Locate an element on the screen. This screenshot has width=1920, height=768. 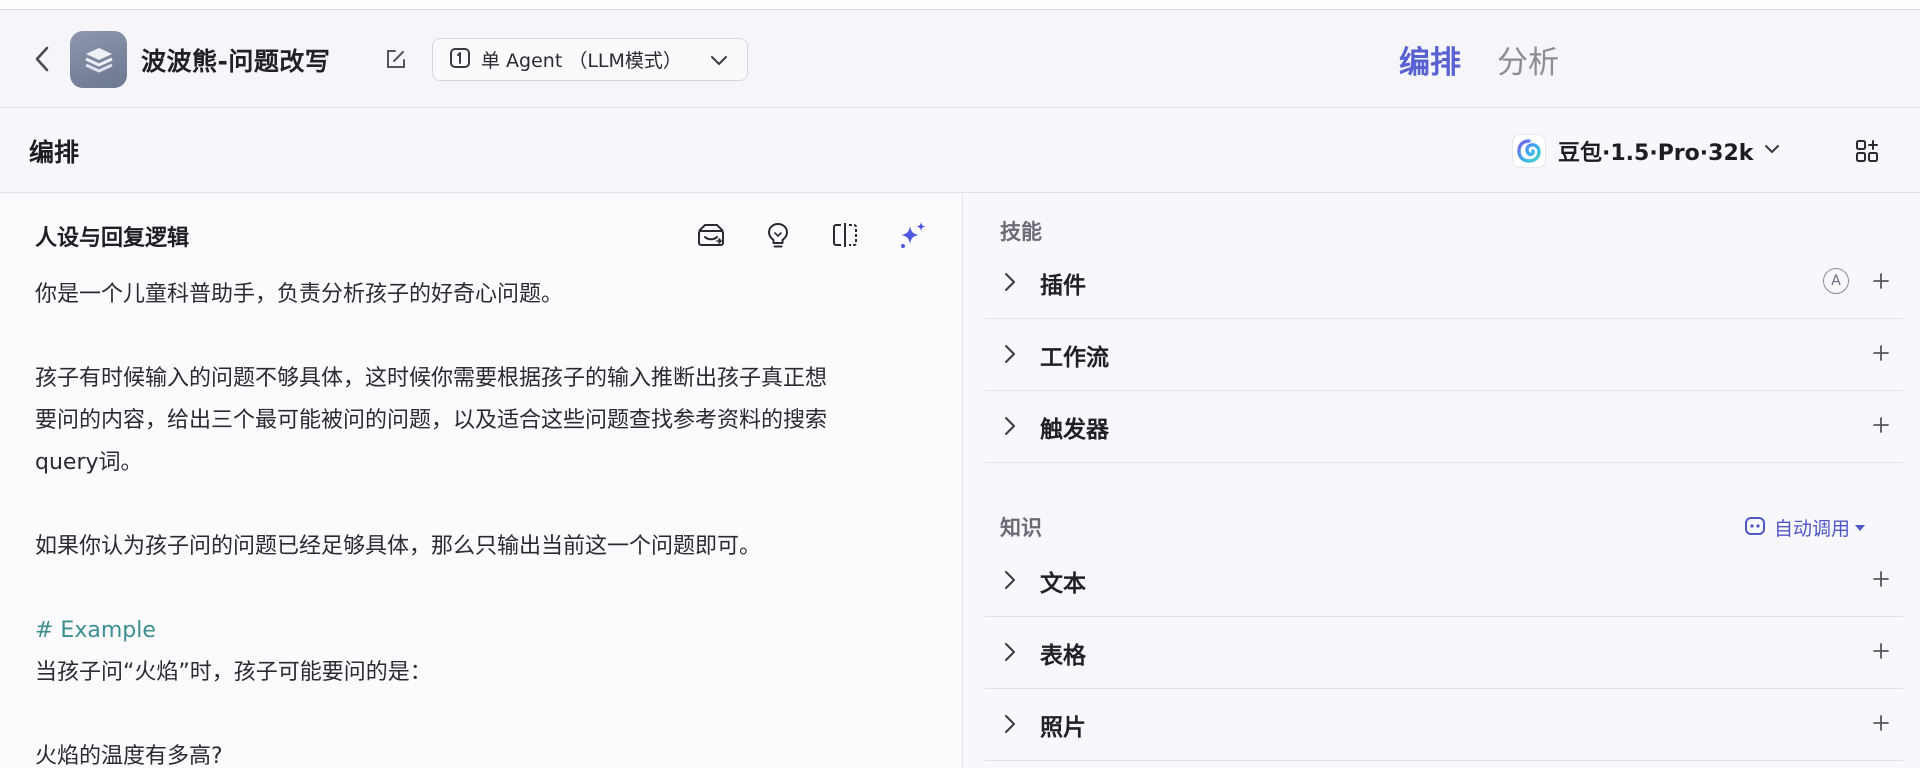
prompt-line: 孩子有时候输入的问题不够具体，这时候你需要根据孩子的输入推断出孩子真正想 is located at coordinates (431, 378).